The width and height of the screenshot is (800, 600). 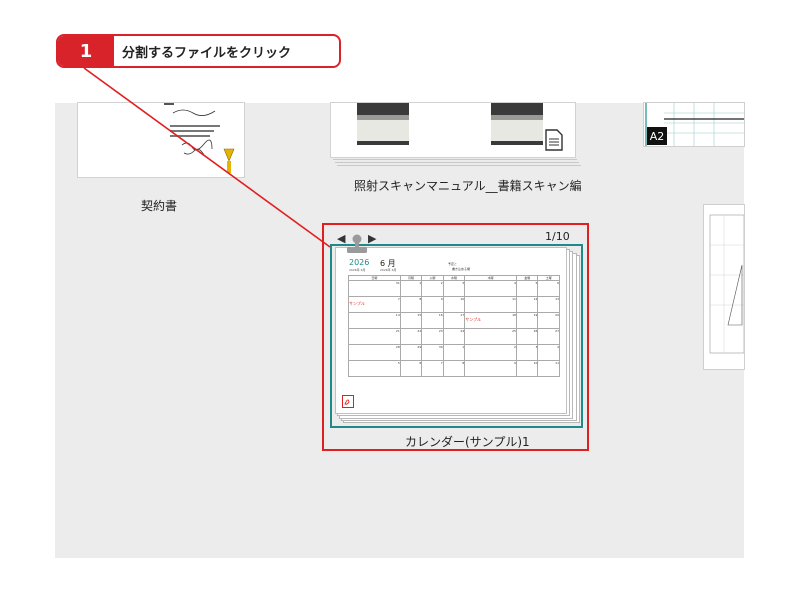 I want to click on contract-preview, so click(x=199, y=138).